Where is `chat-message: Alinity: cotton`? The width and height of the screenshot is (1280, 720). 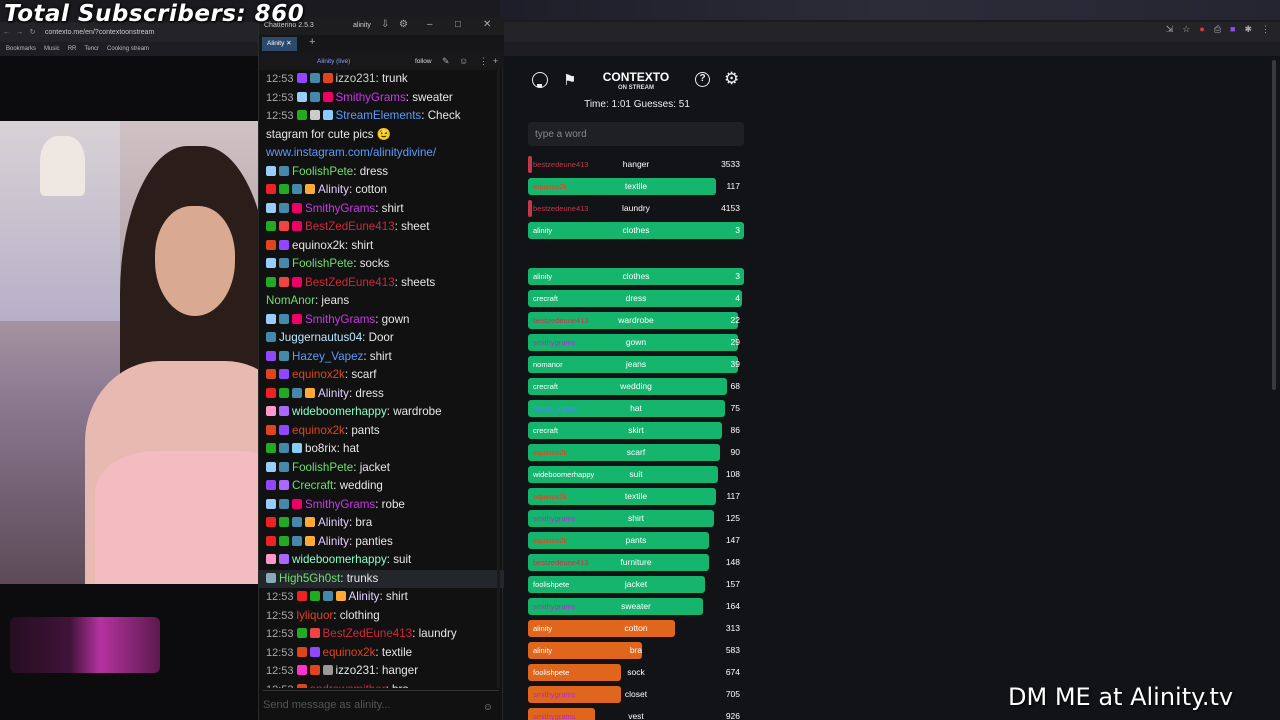 chat-message: Alinity: cotton is located at coordinates (381, 190).